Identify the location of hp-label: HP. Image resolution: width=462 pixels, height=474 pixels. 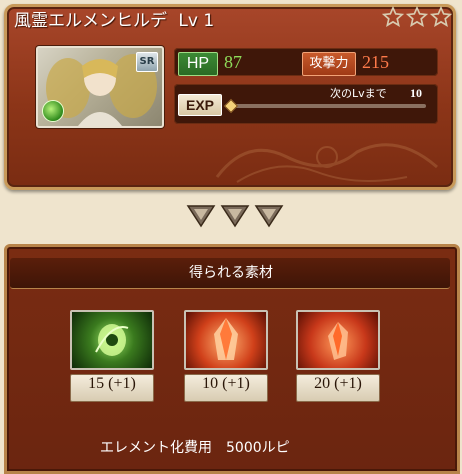
(198, 64).